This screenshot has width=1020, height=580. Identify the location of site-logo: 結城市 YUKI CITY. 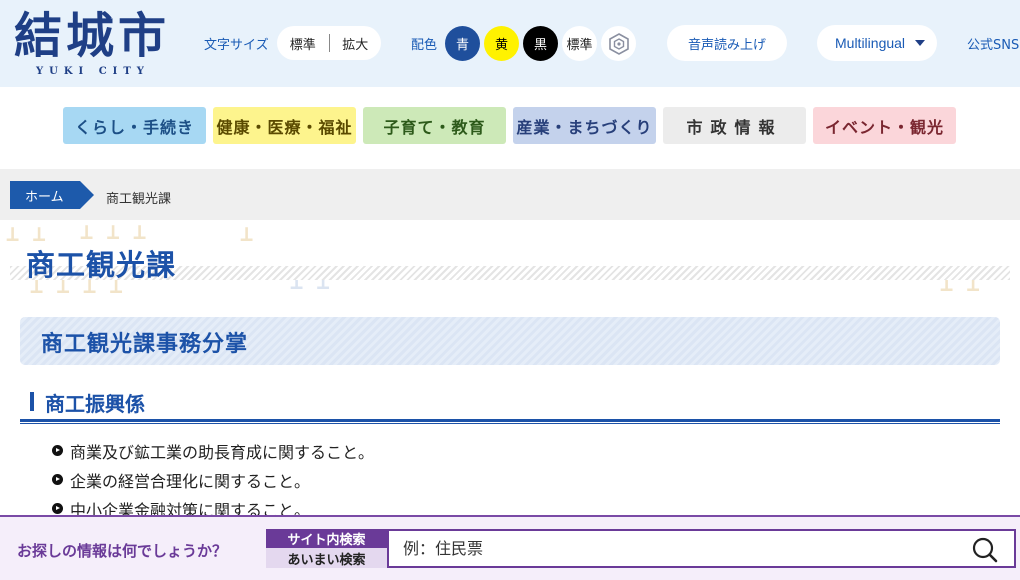
(99, 43).